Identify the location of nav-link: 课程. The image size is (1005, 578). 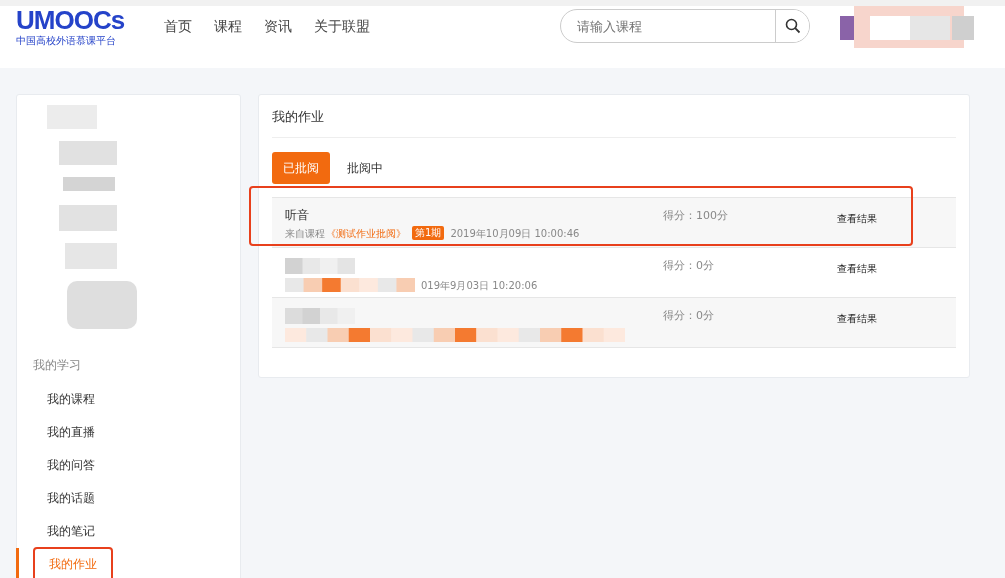
(228, 27).